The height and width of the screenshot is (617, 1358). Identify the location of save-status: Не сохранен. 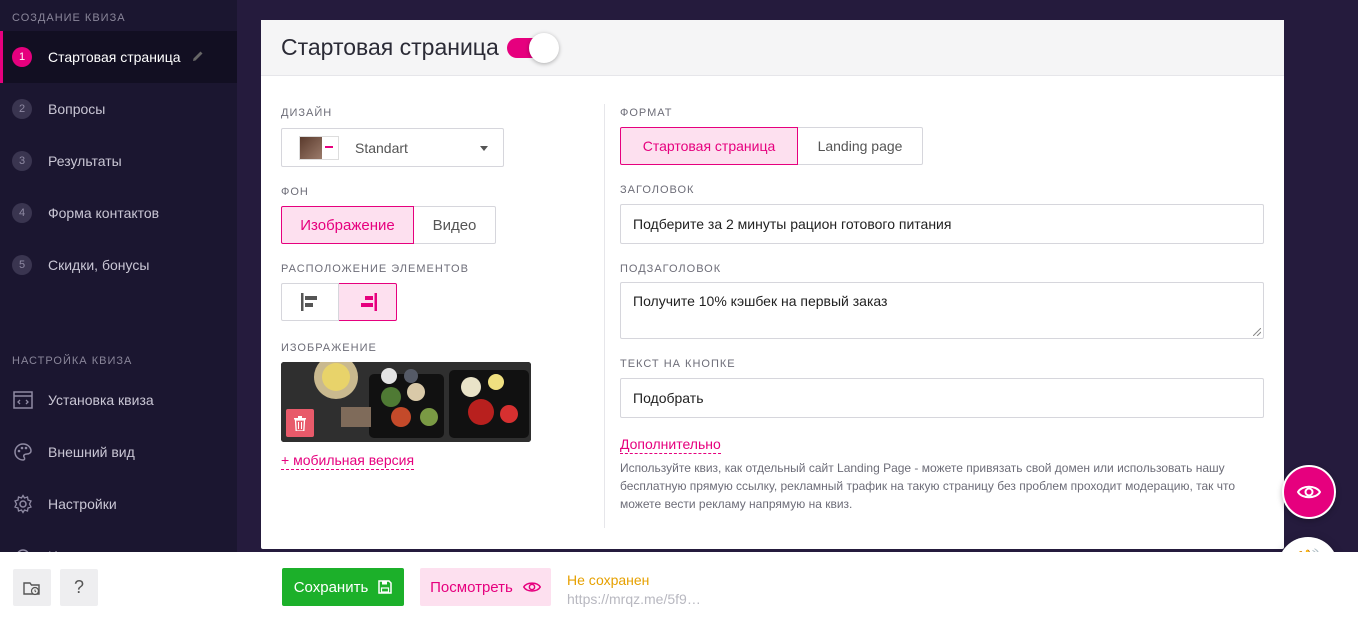
(608, 580).